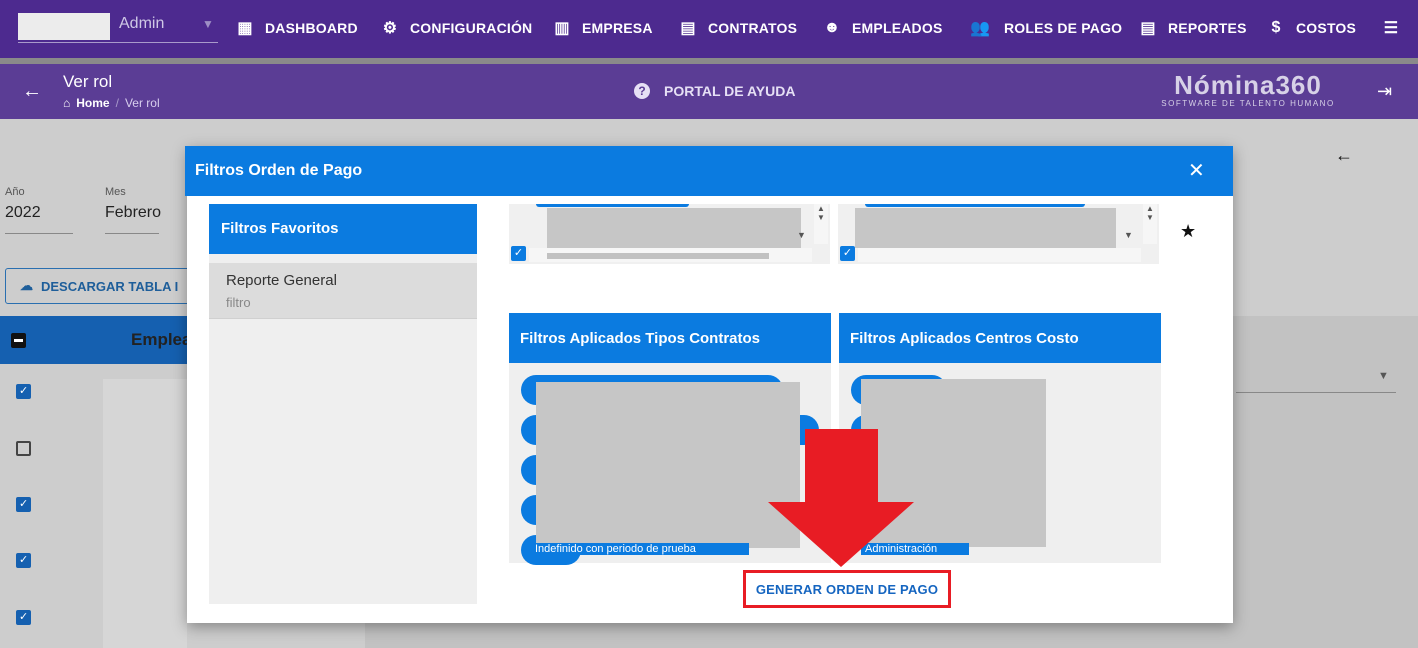 The width and height of the screenshot is (1418, 648). Describe the element at coordinates (115, 192) in the screenshot. I see `month-label: Mes` at that location.